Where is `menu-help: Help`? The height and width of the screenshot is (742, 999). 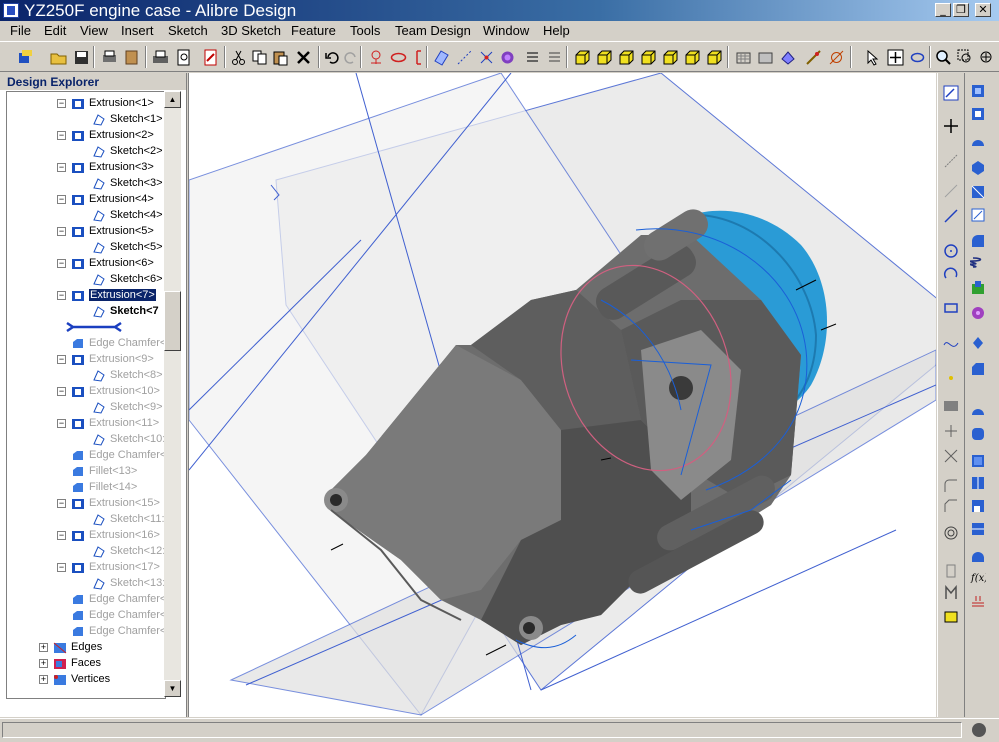
menu-help: Help is located at coordinates (556, 30).